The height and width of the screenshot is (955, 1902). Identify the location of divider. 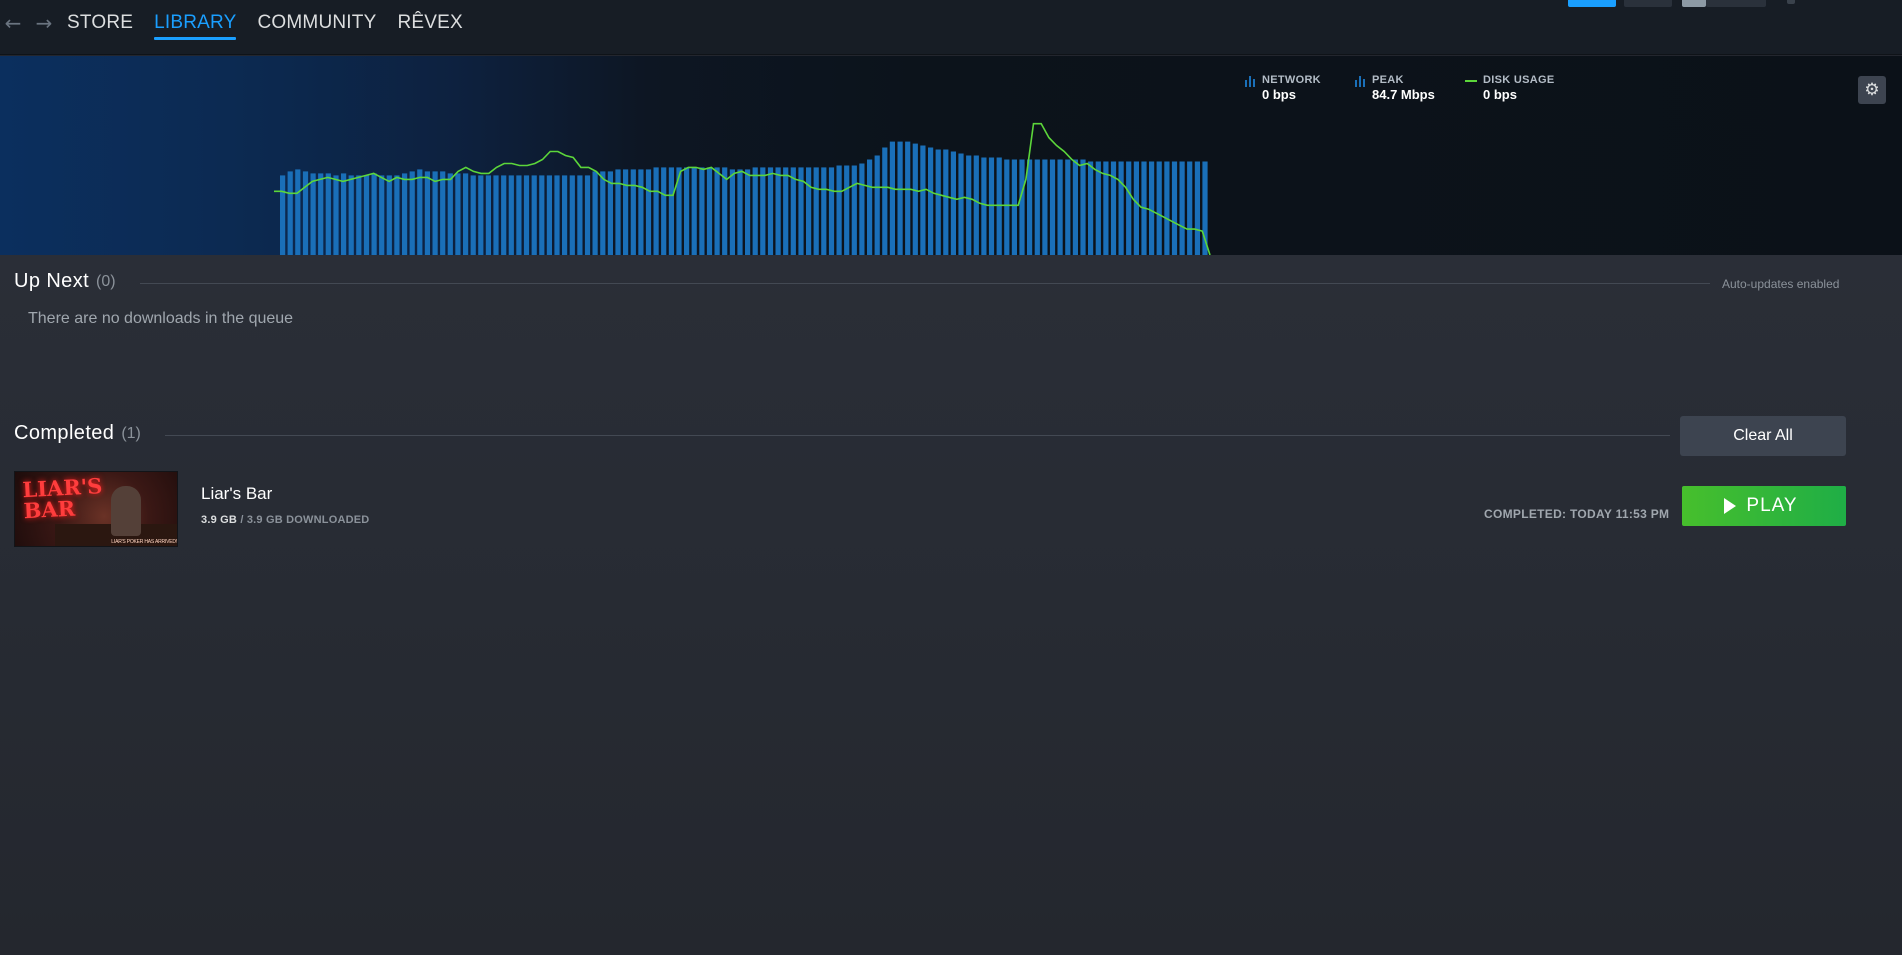
(917, 435).